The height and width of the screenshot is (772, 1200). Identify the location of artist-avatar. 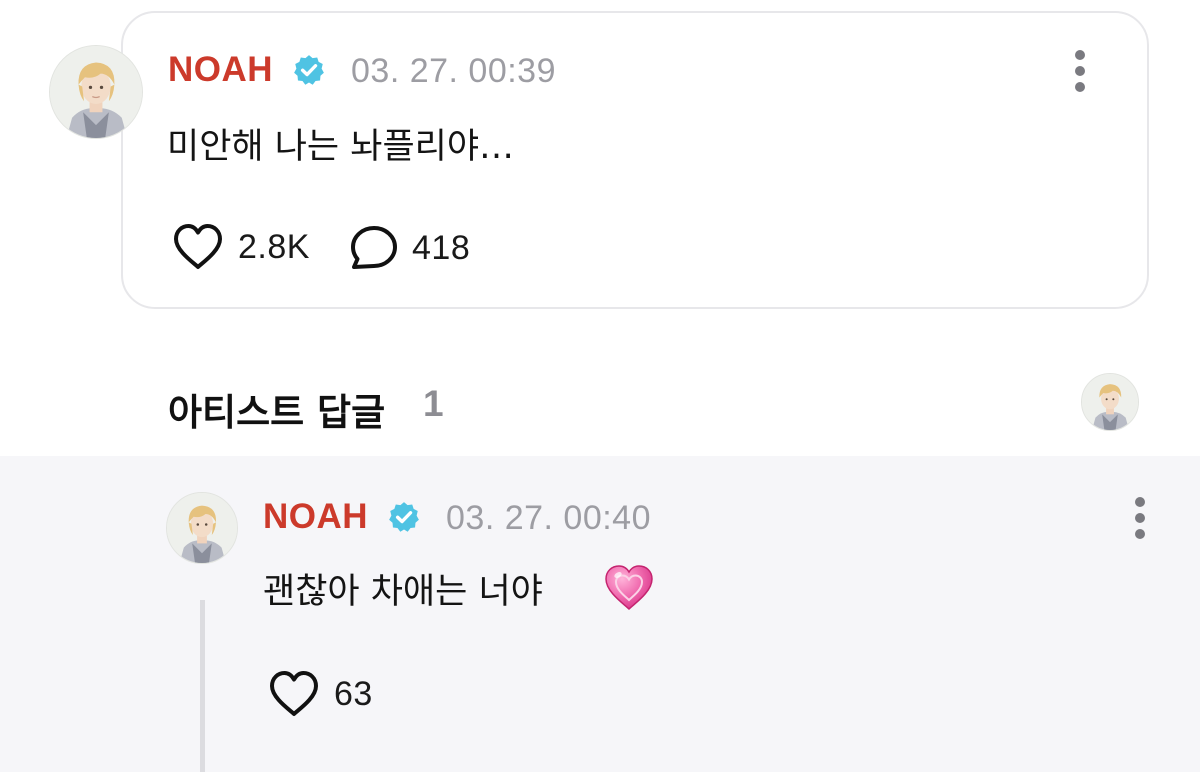
(1110, 402).